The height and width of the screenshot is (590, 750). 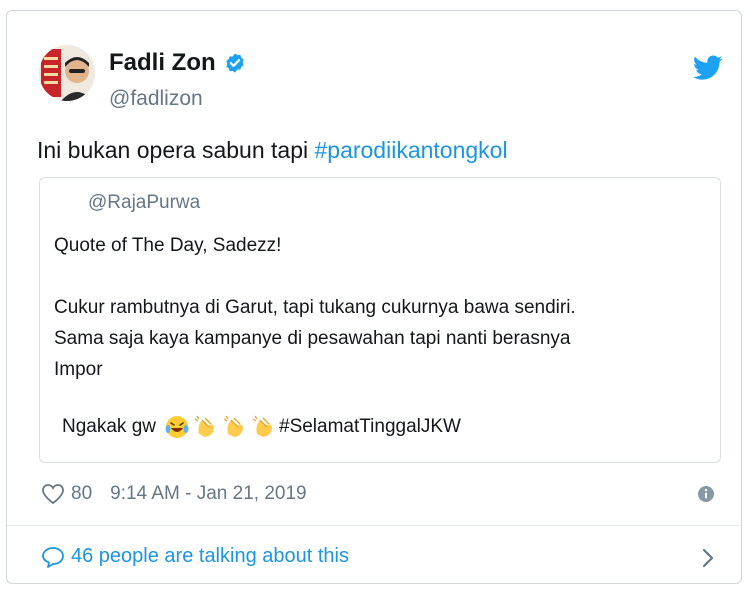 What do you see at coordinates (162, 63) in the screenshot?
I see `author-name: Fadli Zon` at bounding box center [162, 63].